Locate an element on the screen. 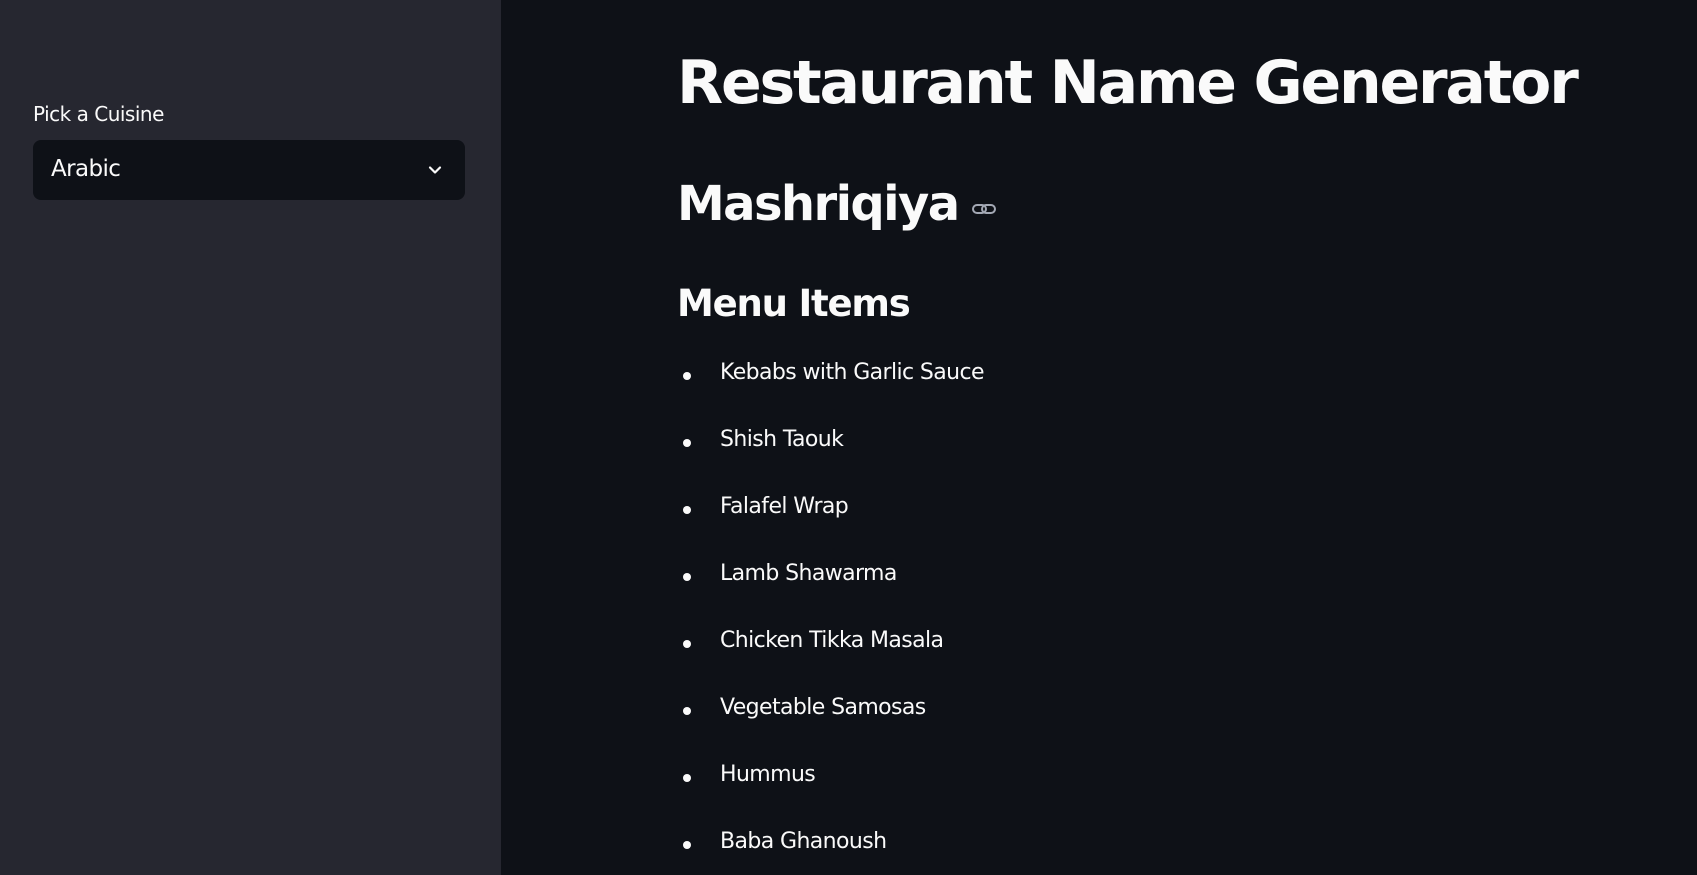 The image size is (1697, 875). cuisine-label: Pick a Cuisine is located at coordinates (98, 114).